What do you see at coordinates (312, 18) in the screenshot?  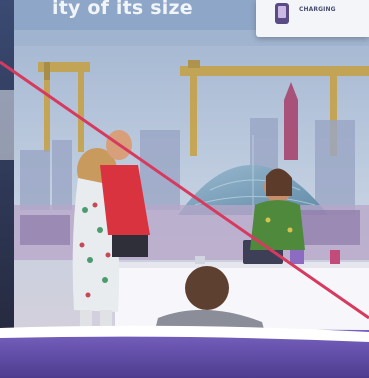 I see `banner-phone-card: CHARGING` at bounding box center [312, 18].